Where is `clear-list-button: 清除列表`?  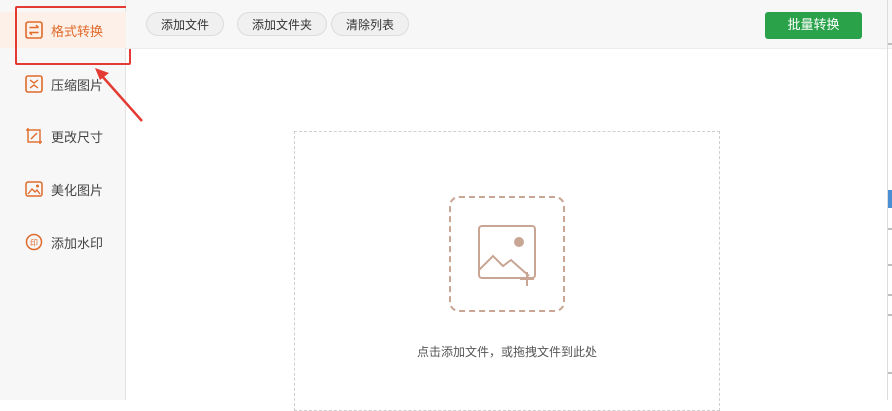 clear-list-button: 清除列表 is located at coordinates (370, 24).